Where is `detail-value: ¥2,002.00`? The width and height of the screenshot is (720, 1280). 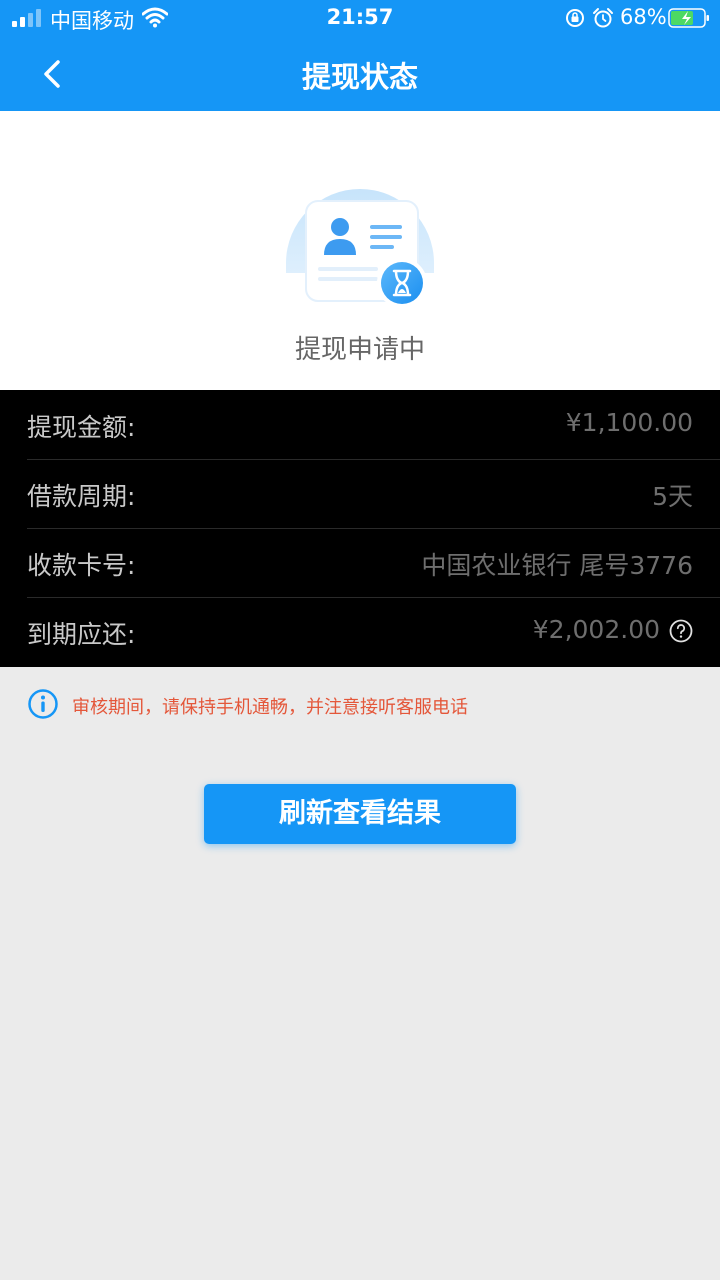 detail-value: ¥2,002.00 is located at coordinates (596, 629).